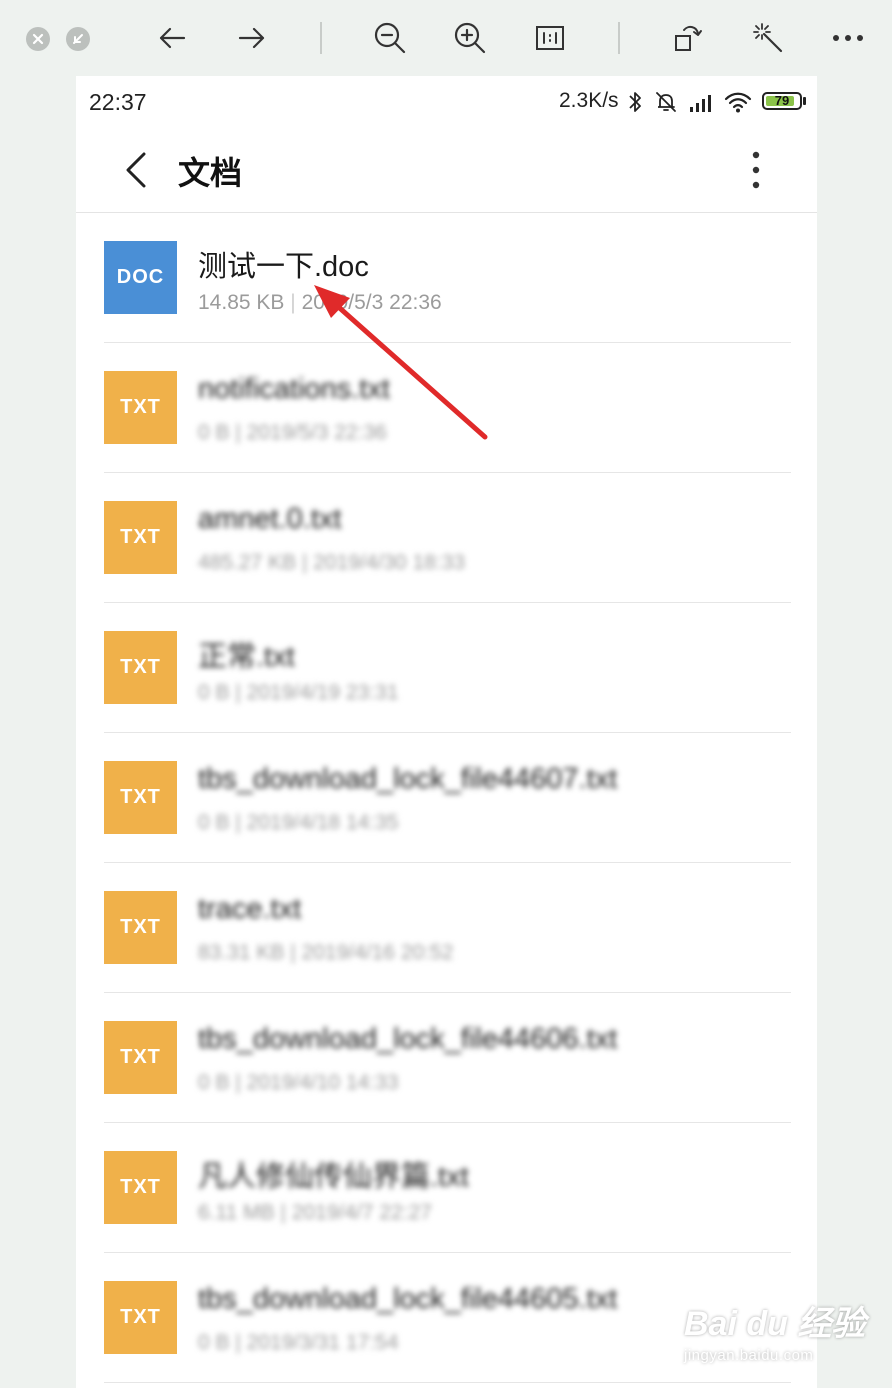 The width and height of the screenshot is (892, 1388). I want to click on file-meta: 0 B | 2019/4/18 14:35, so click(298, 823).